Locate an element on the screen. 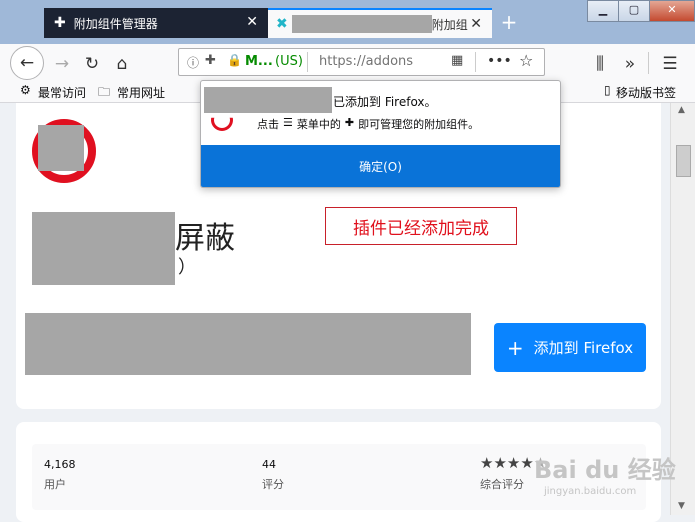 The image size is (695, 522). addon-name: 屏蔽 is located at coordinates (205, 238).